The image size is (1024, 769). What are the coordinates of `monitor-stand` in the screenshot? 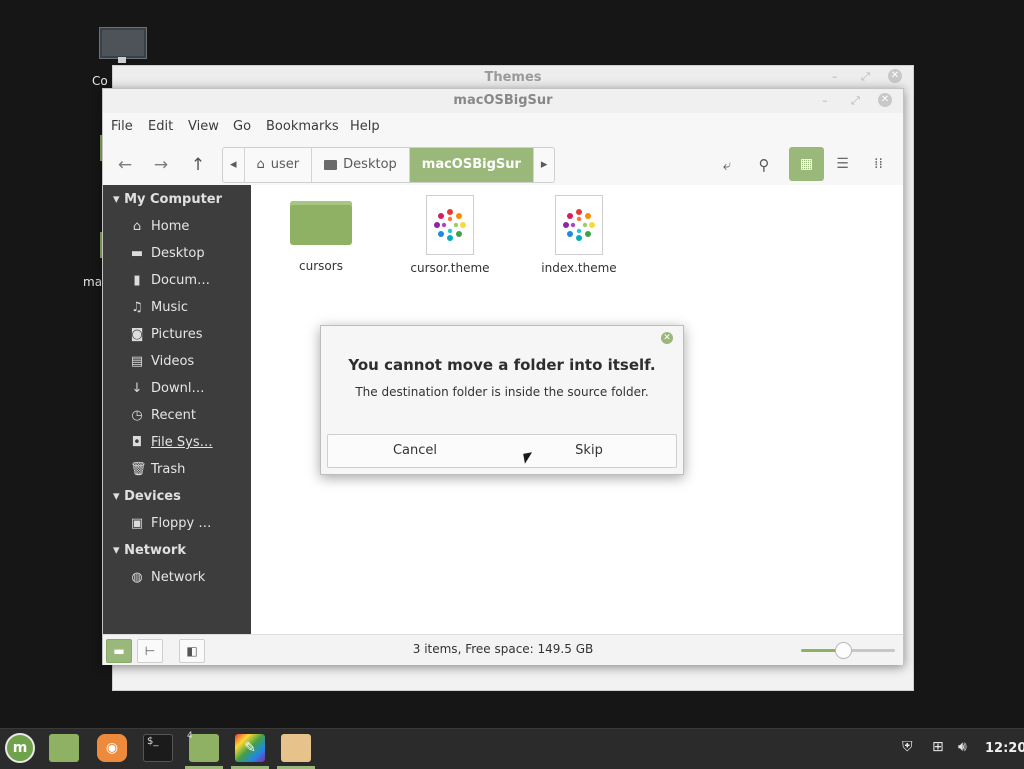 It's located at (122, 60).